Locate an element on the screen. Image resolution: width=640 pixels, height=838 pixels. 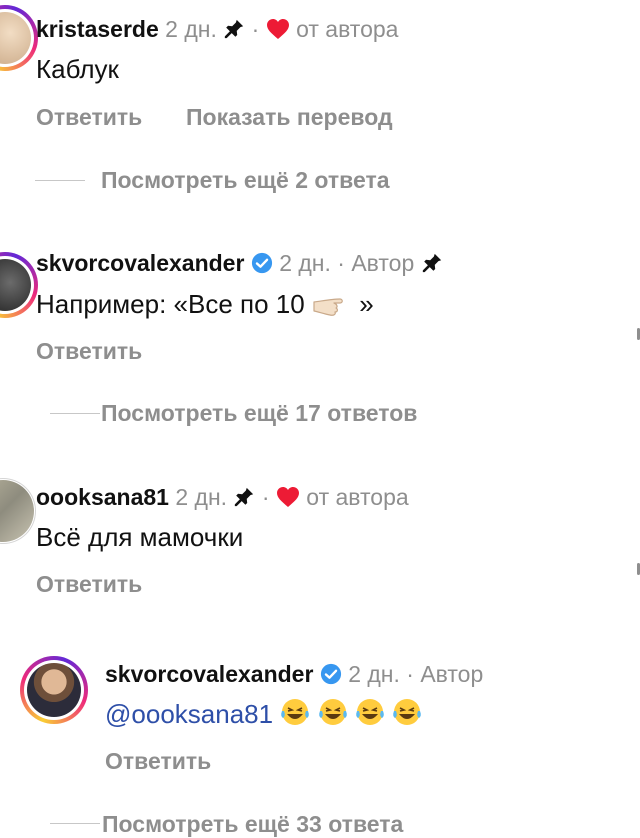
comment-header: kristaserde 2 дн. · от автора is located at coordinates (217, 29).